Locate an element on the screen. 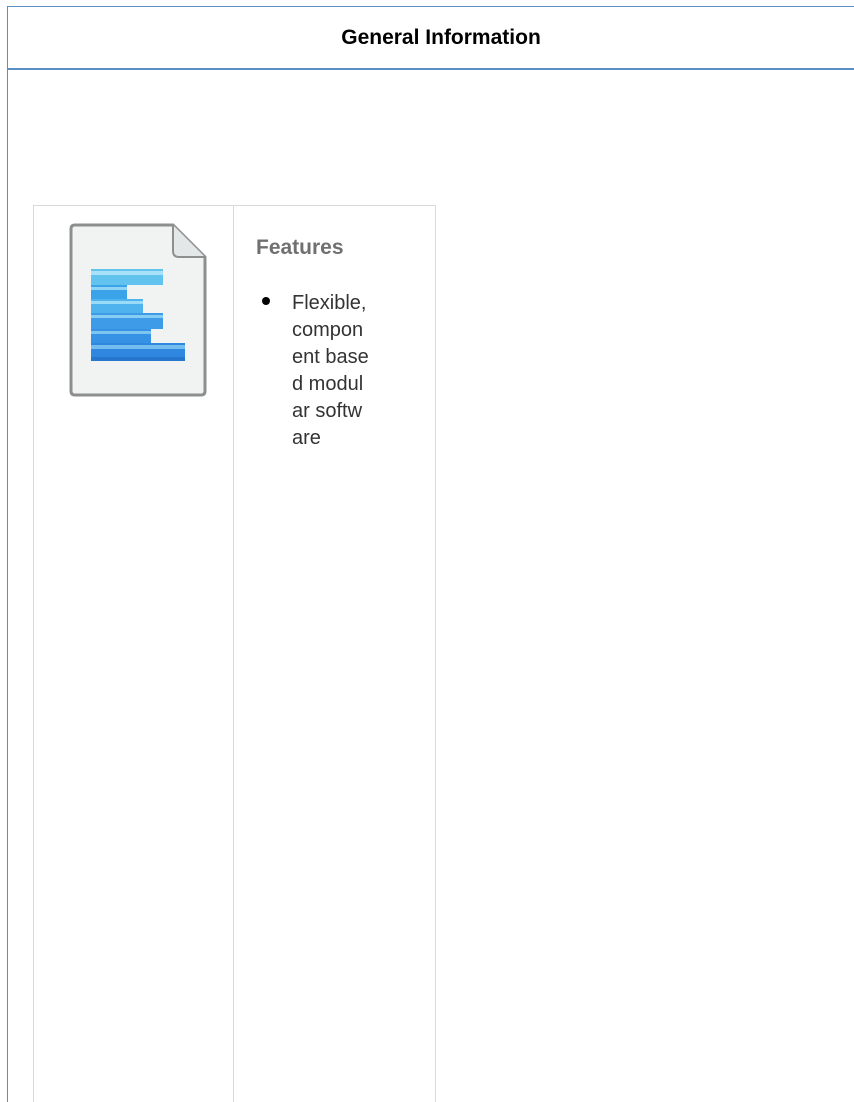  panel-header: General Information is located at coordinates (431, 38).